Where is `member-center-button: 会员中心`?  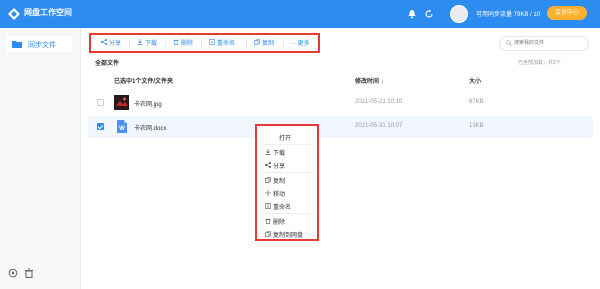
member-center-button: 会员中心 is located at coordinates (567, 13).